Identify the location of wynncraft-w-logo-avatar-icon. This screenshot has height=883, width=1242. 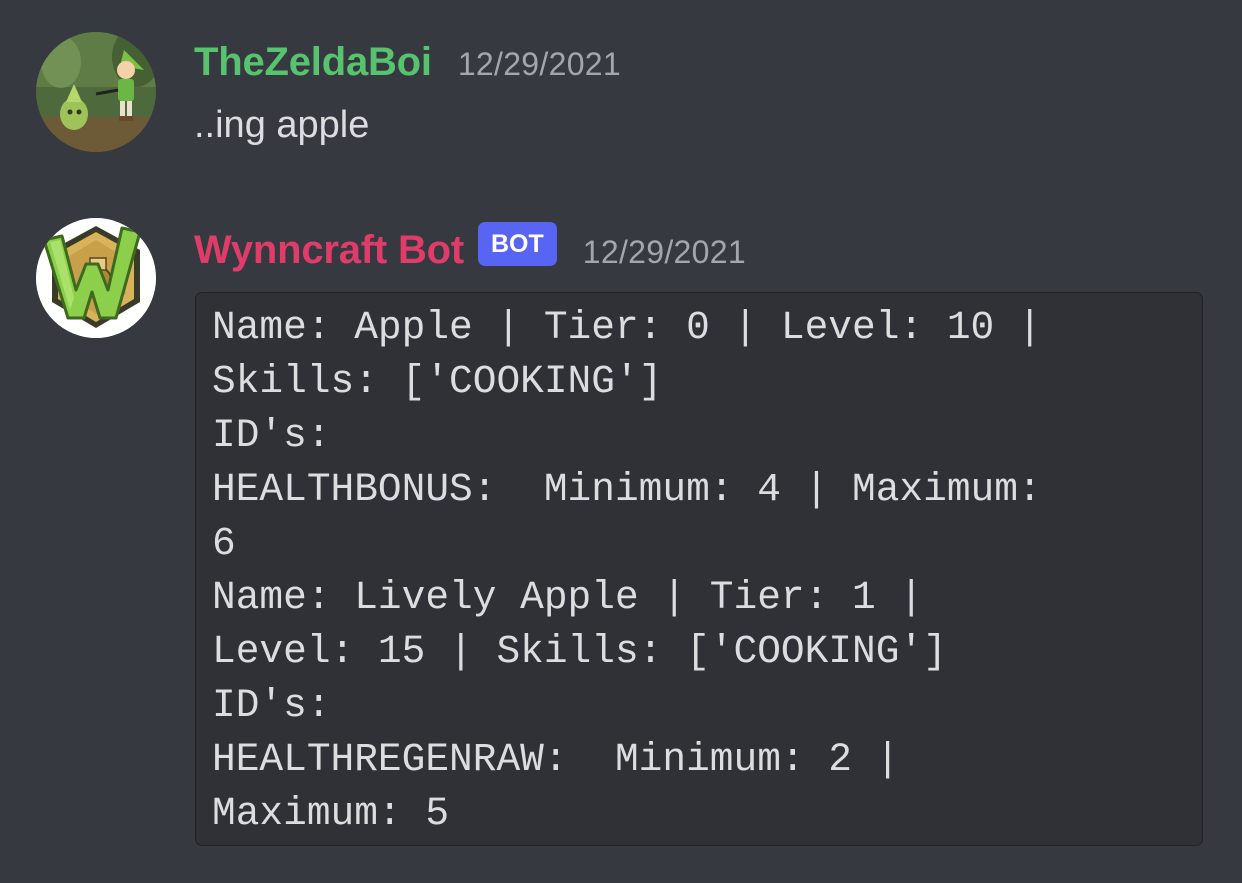
(96, 278).